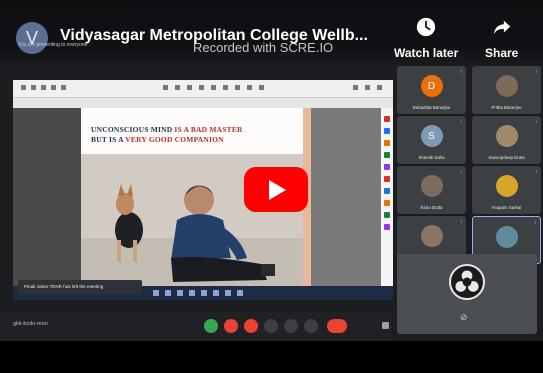 This screenshot has width=543, height=373. I want to click on recording-watermark: Recorded with SCRE.IO, so click(263, 47).